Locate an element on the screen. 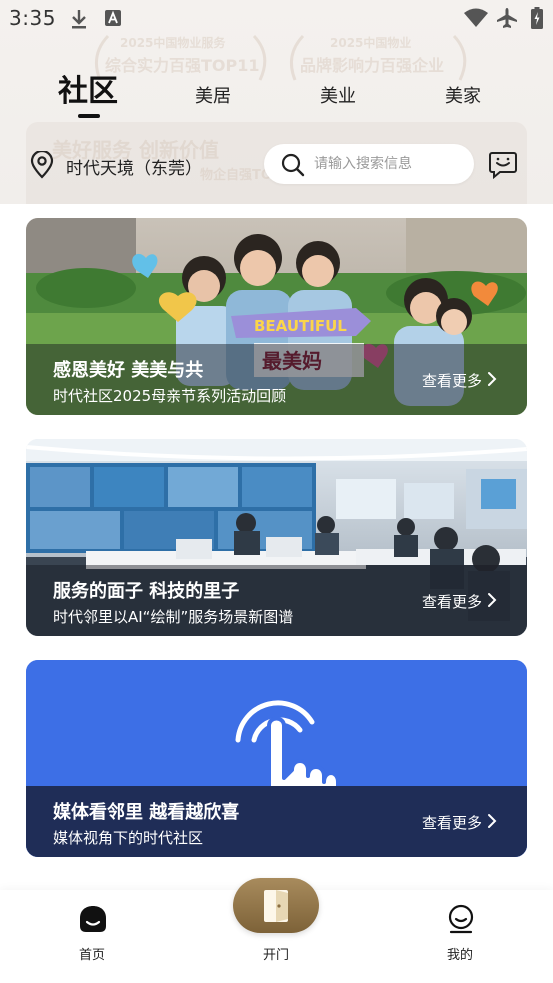 This screenshot has height=983, width=553. card-subtitle: 时代邻里以AI“绘制”服务场景新图谱 is located at coordinates (173, 617).